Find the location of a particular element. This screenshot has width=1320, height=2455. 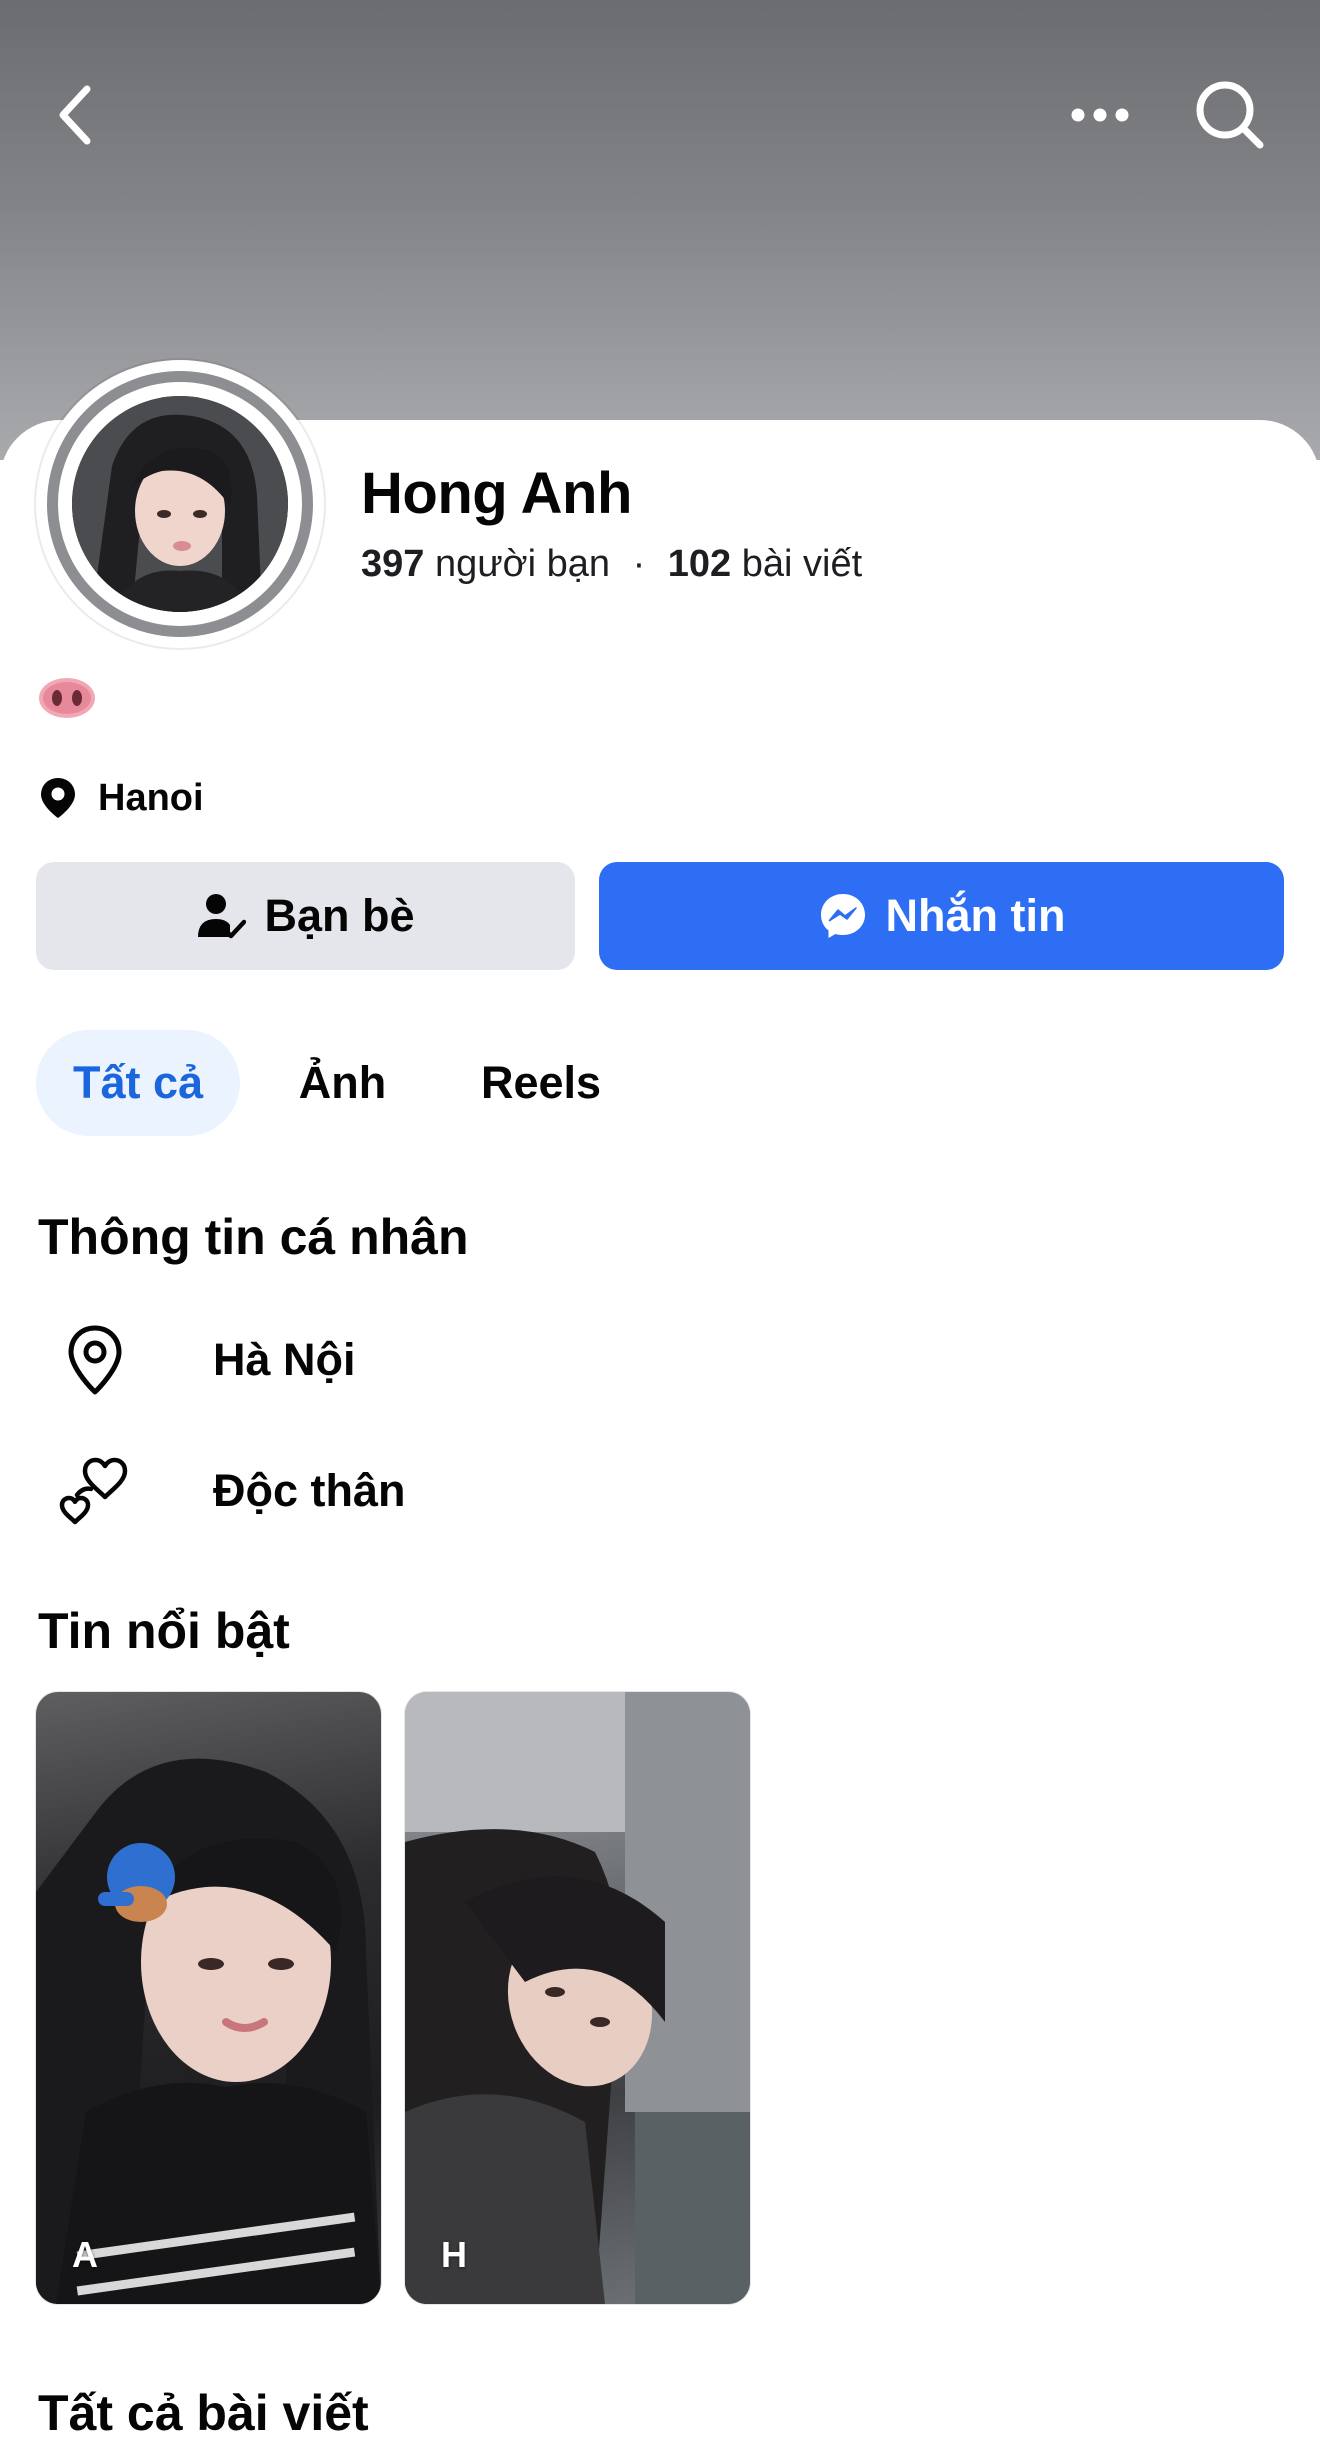

highlight-story: A is located at coordinates (208, 1998).